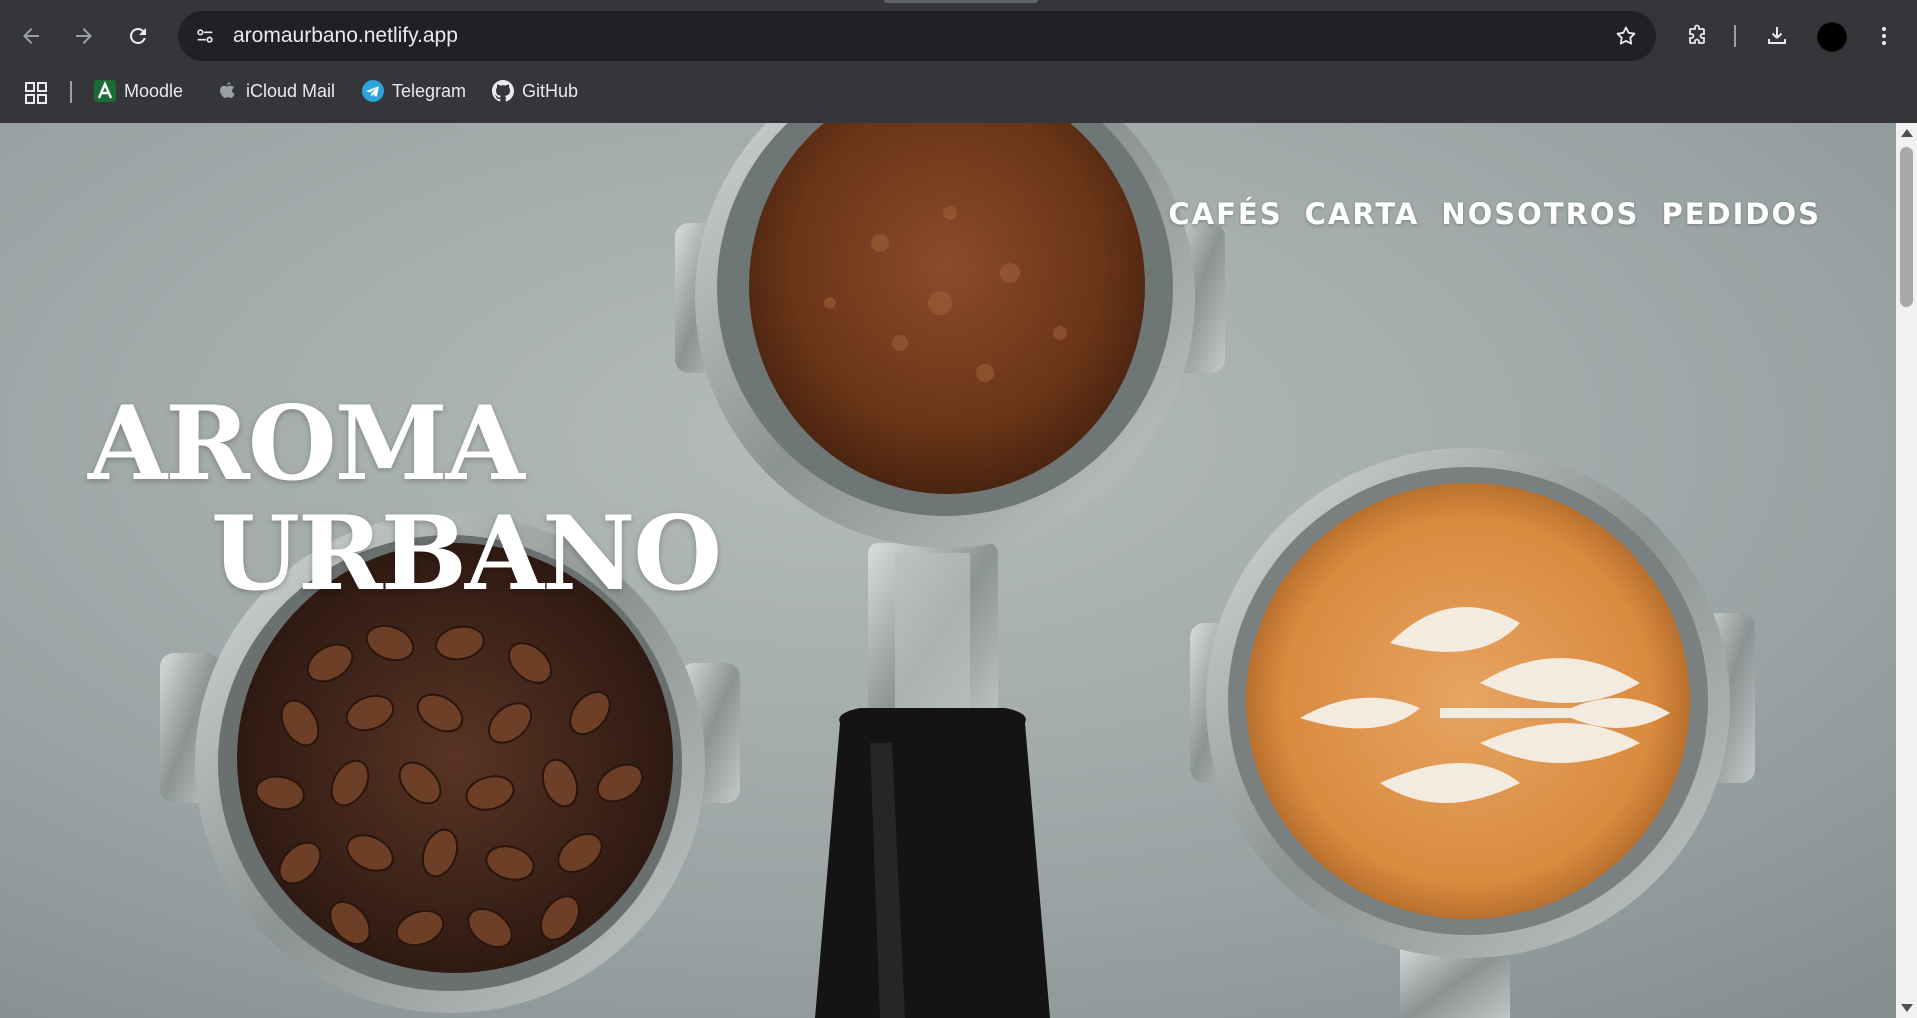 This screenshot has height=1018, width=1917. I want to click on extensions-button, so click(1697, 36).